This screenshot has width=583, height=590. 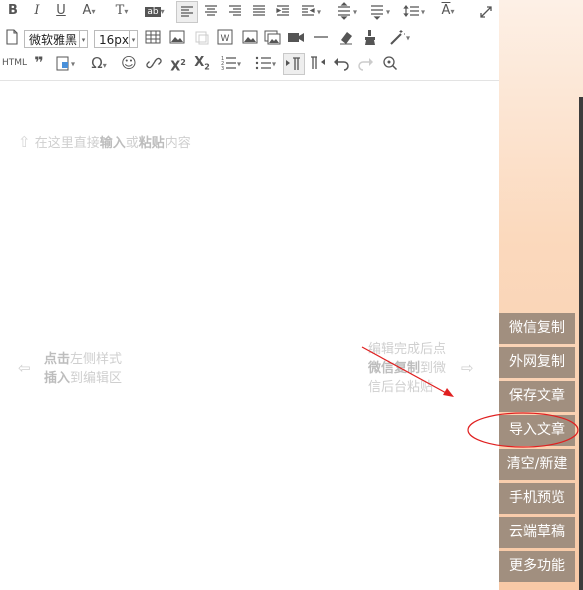 I want to click on hint-text: 或, so click(x=132, y=143).